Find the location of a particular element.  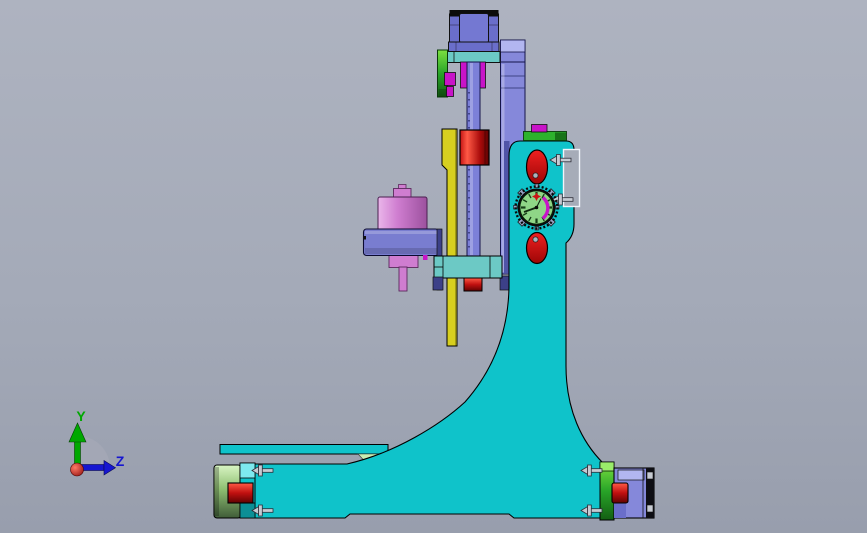

arm-red-block is located at coordinates (473, 284).